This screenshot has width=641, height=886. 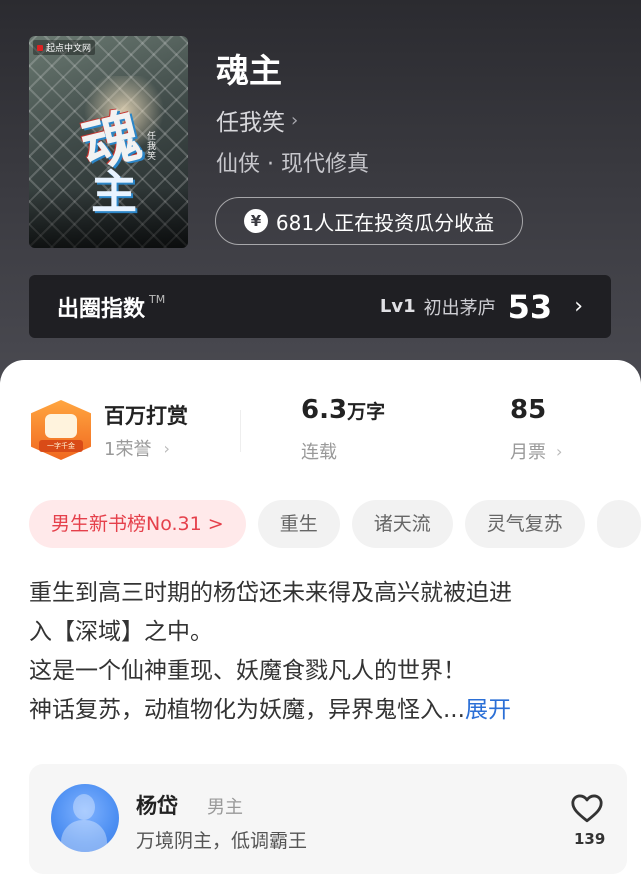 I want to click on tag-item-partial, so click(x=618, y=524).